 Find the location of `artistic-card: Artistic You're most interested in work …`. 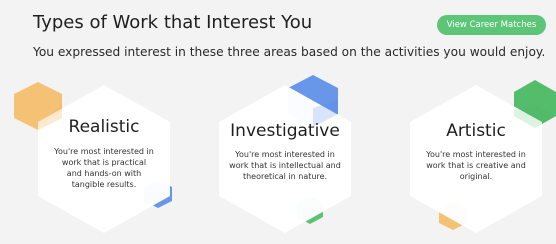

artistic-card: Artistic You're most interested in work … is located at coordinates (476, 151).